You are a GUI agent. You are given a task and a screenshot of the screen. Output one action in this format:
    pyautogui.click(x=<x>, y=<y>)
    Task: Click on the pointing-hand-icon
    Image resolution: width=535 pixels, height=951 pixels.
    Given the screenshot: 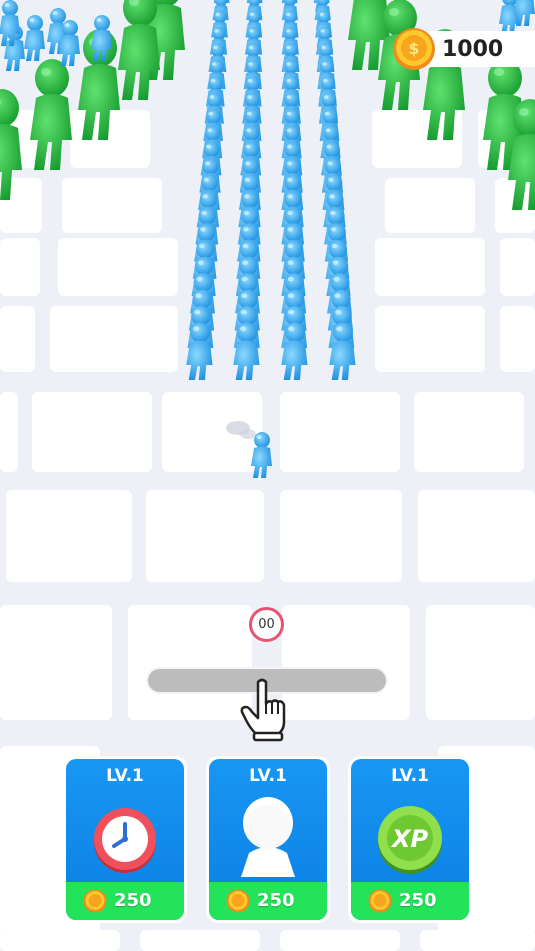 What is the action you would take?
    pyautogui.click(x=263, y=710)
    